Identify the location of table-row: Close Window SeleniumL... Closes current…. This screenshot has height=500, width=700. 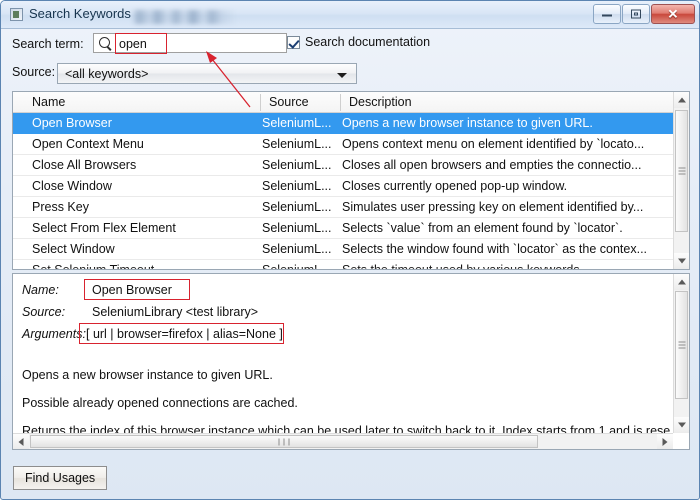
(351, 186).